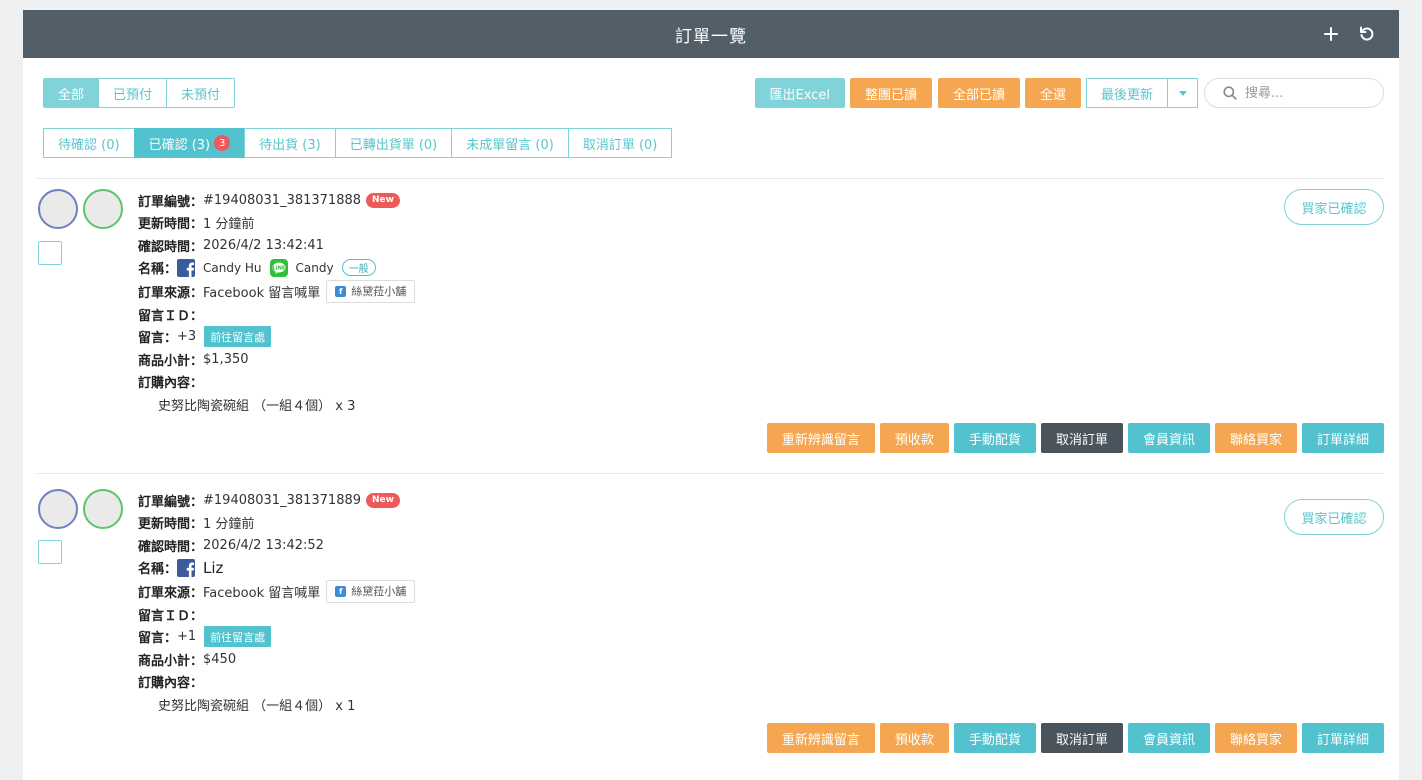  I want to click on search-icon, so click(1230, 93).